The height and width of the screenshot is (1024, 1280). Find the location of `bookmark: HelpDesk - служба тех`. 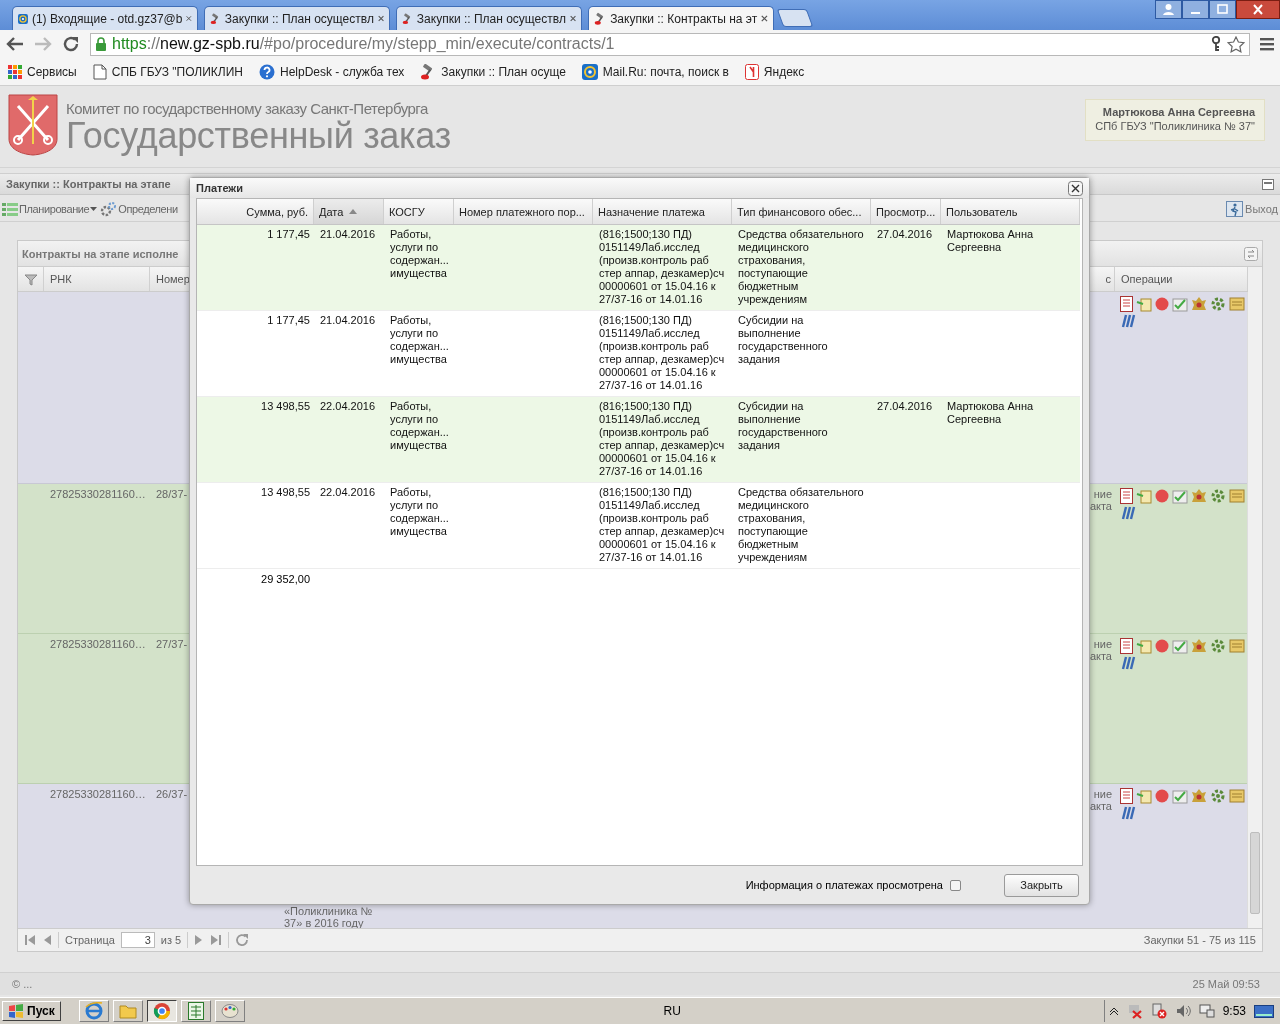

bookmark: HelpDesk - служба тех is located at coordinates (332, 71).